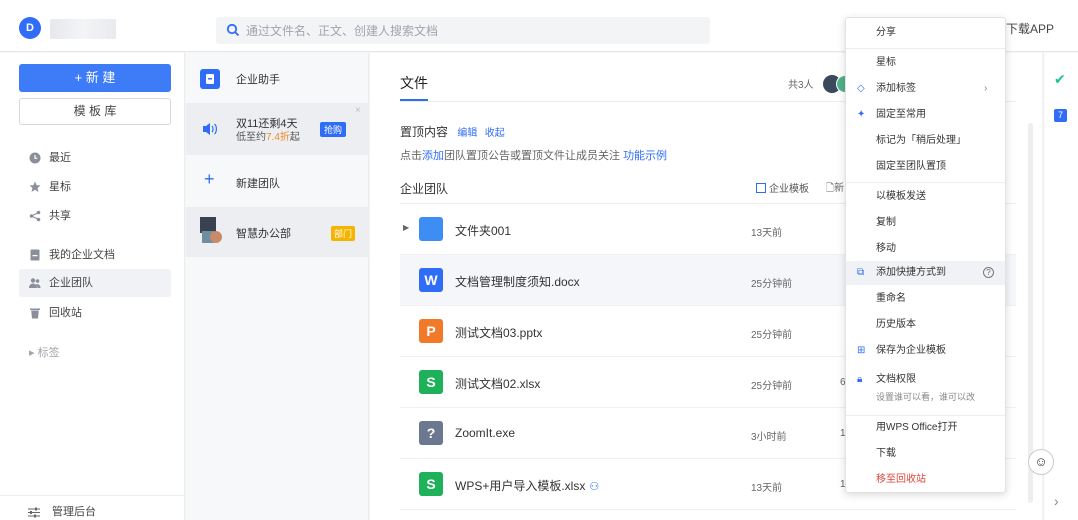 The image size is (1078, 520). What do you see at coordinates (761, 188) in the screenshot?
I see `template-icon` at bounding box center [761, 188].